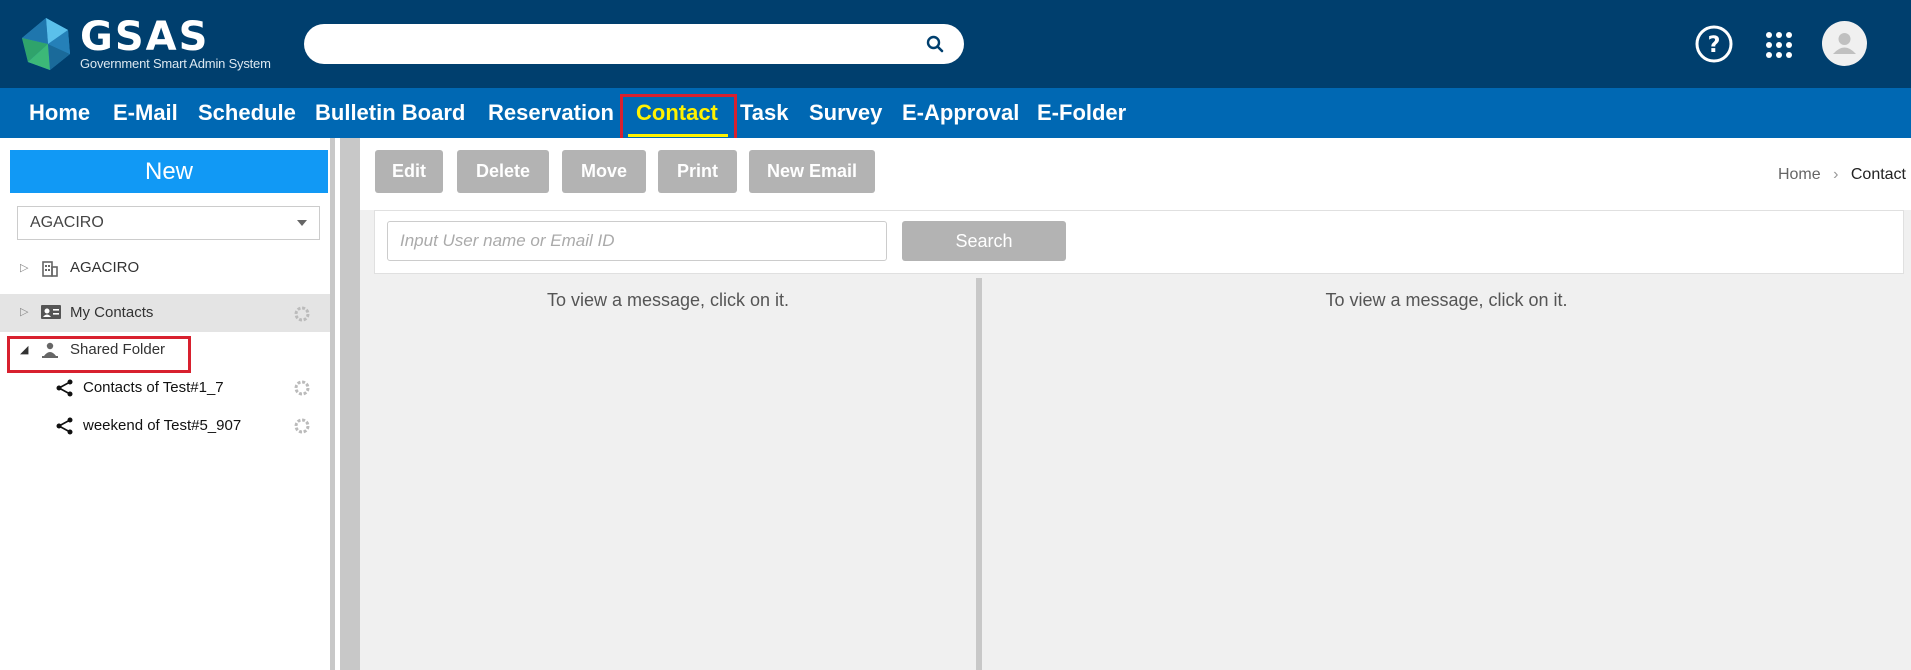 The height and width of the screenshot is (670, 1911). What do you see at coordinates (697, 171) in the screenshot?
I see `print-button: Print` at bounding box center [697, 171].